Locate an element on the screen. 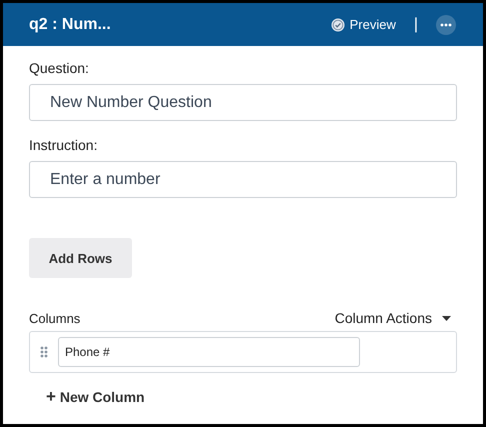 The width and height of the screenshot is (486, 427). input-field: Enter a number is located at coordinates (243, 179).